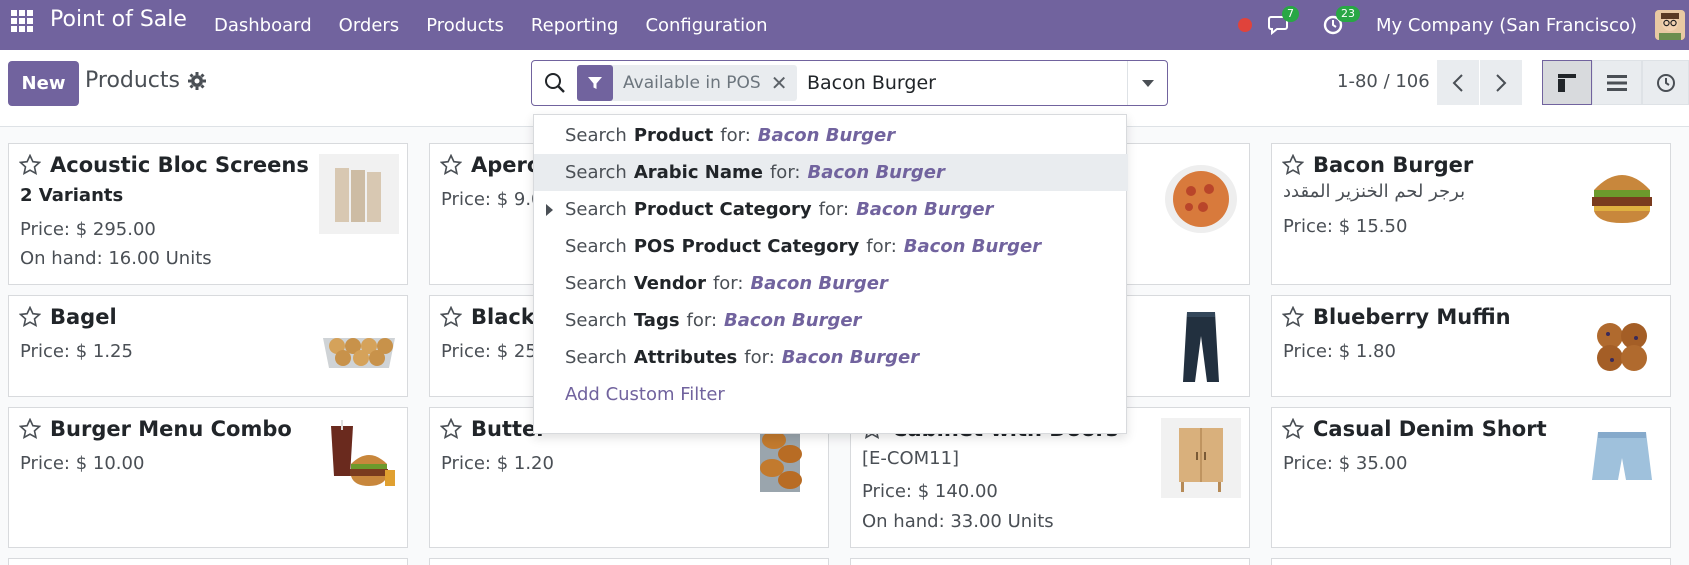 This screenshot has width=1689, height=565. What do you see at coordinates (1670, 25) in the screenshot?
I see `user-avatar` at bounding box center [1670, 25].